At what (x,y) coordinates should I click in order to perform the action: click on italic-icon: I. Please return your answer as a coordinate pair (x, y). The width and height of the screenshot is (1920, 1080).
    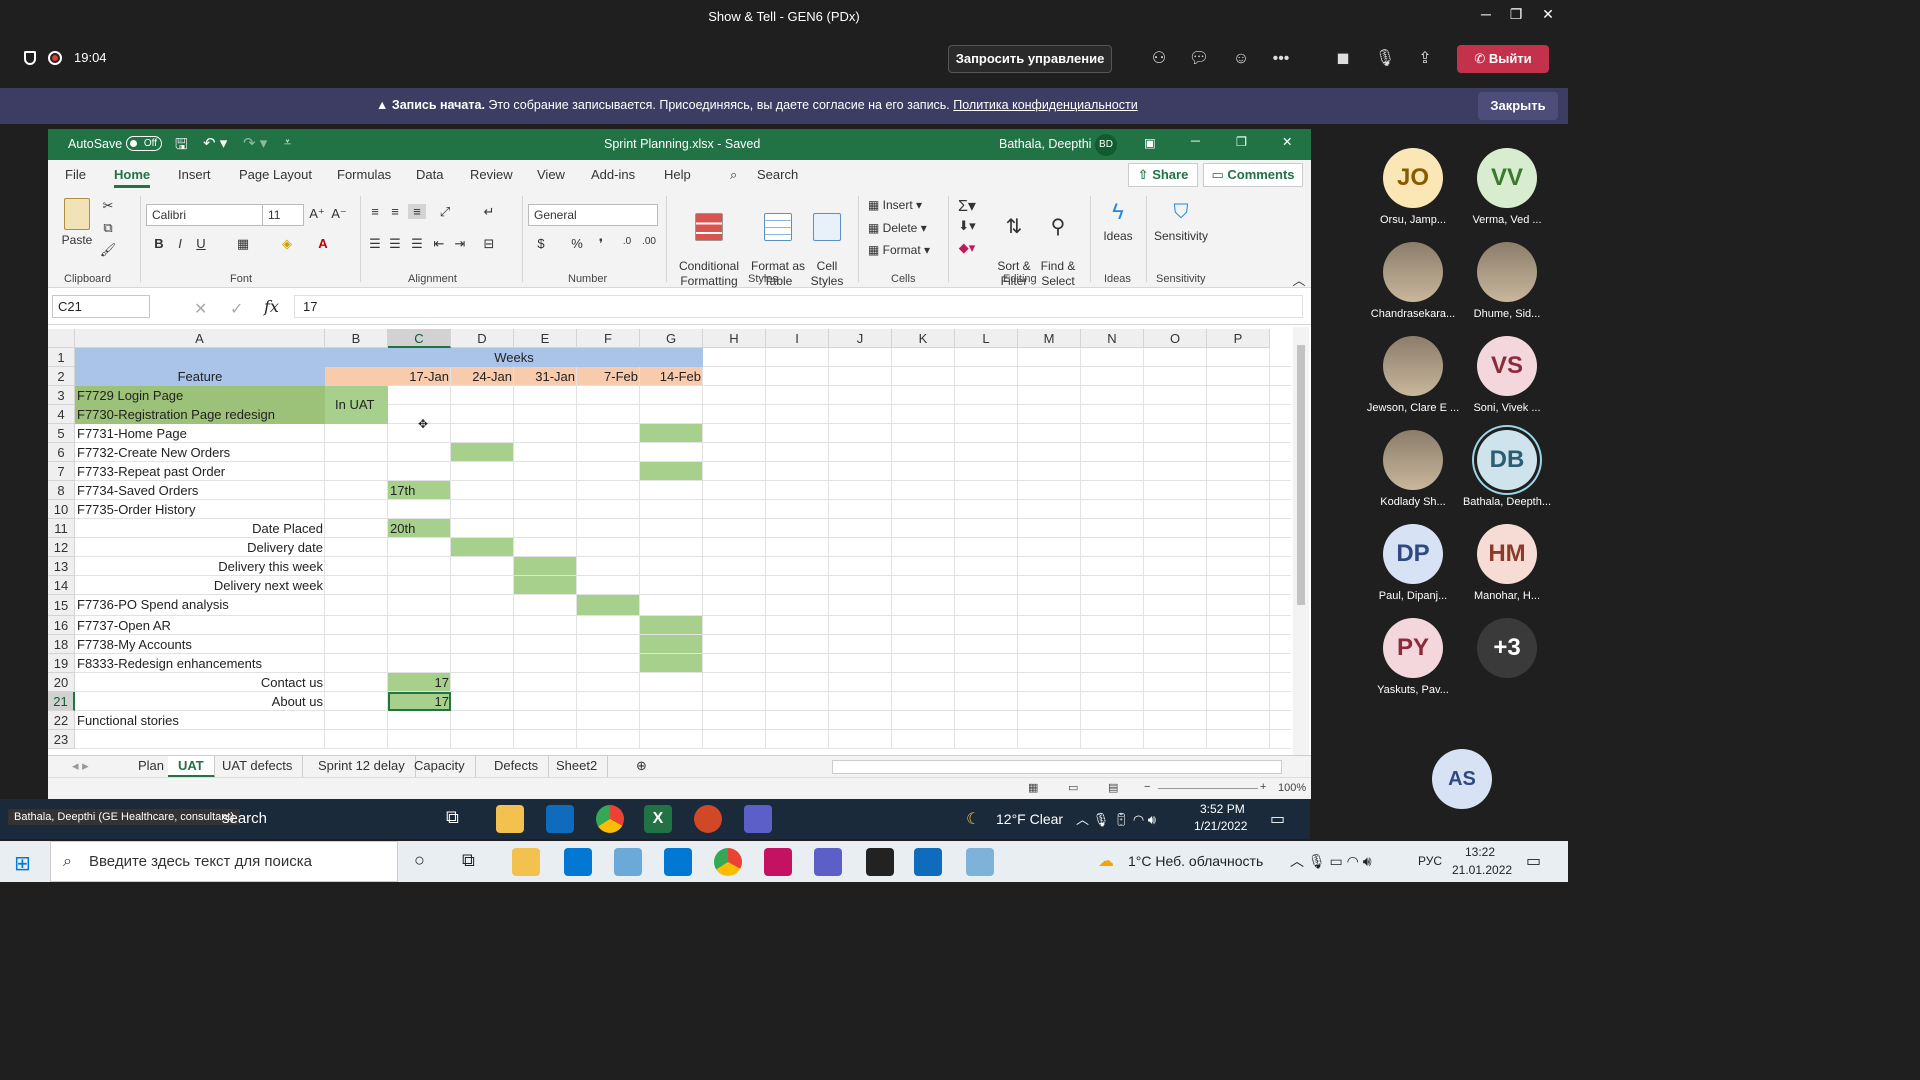
    Looking at the image, I should click on (180, 243).